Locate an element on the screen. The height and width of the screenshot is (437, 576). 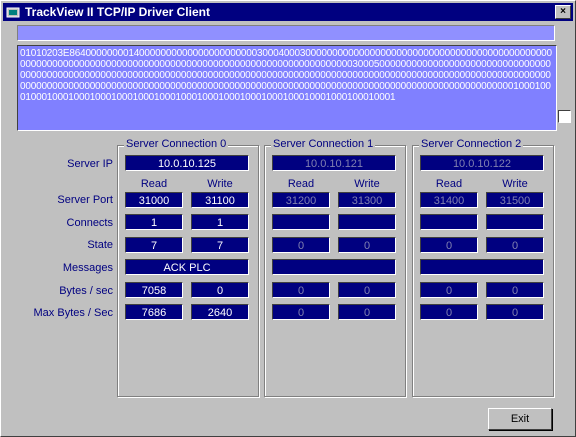
label-server-port: Server Port is located at coordinates (85, 200).